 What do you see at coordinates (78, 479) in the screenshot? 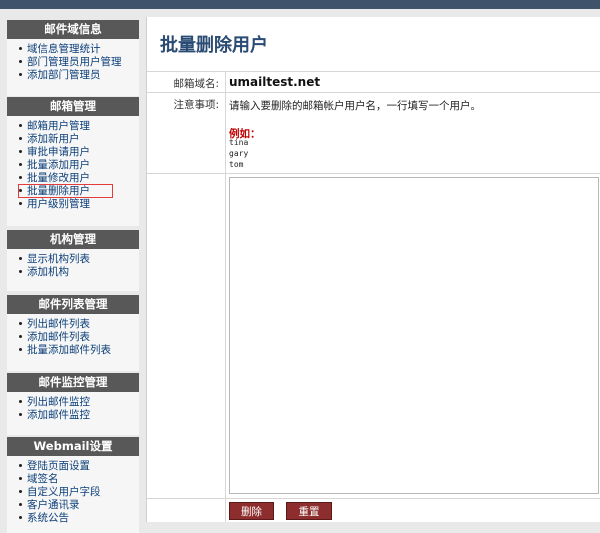
I see `sidebar-item-domain-signature: 域签名` at bounding box center [78, 479].